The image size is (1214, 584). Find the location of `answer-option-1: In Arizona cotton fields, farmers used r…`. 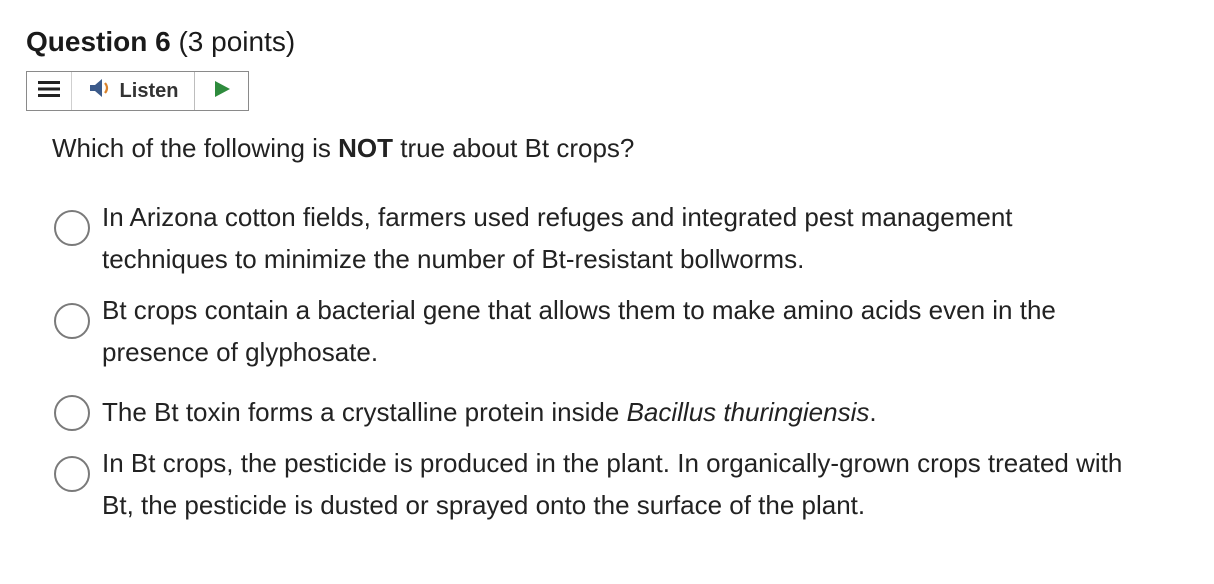

answer-option-1: In Arizona cotton fields, farmers used r… is located at coordinates (604, 238).